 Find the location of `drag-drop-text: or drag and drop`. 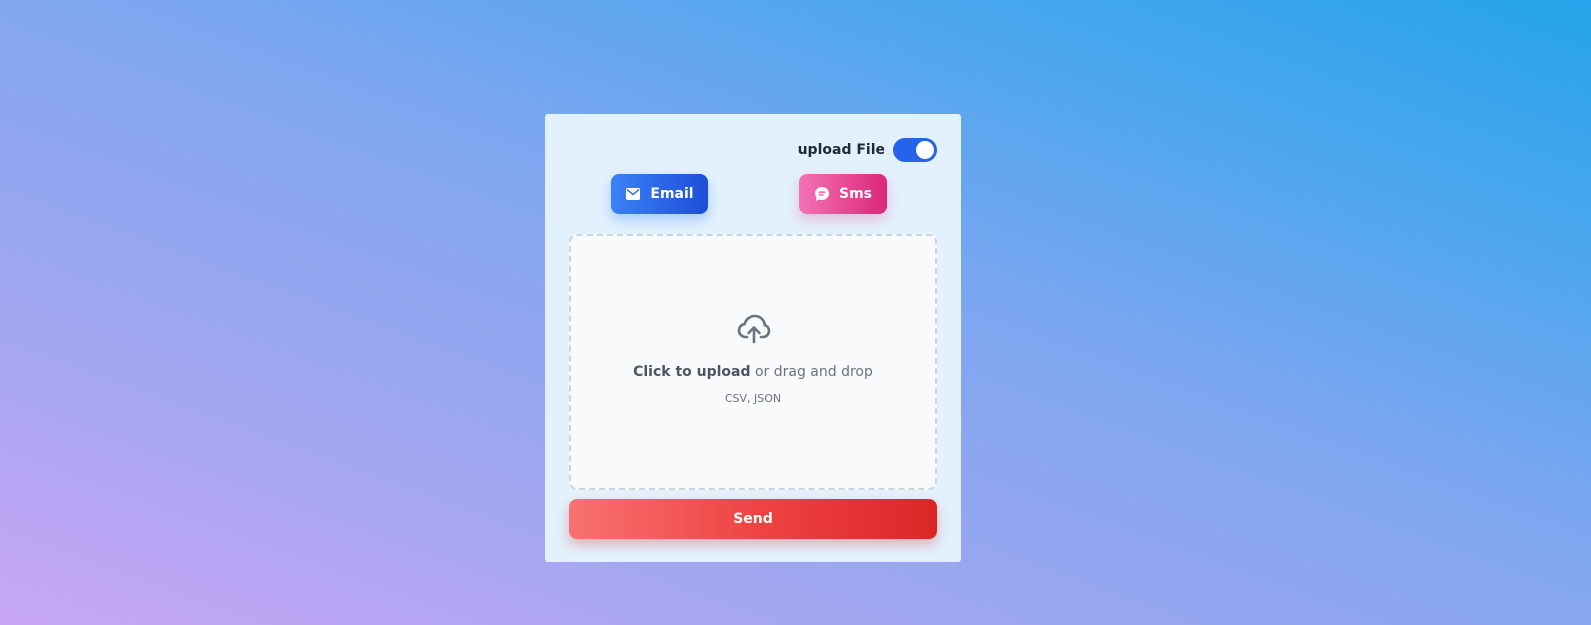

drag-drop-text: or drag and drop is located at coordinates (811, 372).